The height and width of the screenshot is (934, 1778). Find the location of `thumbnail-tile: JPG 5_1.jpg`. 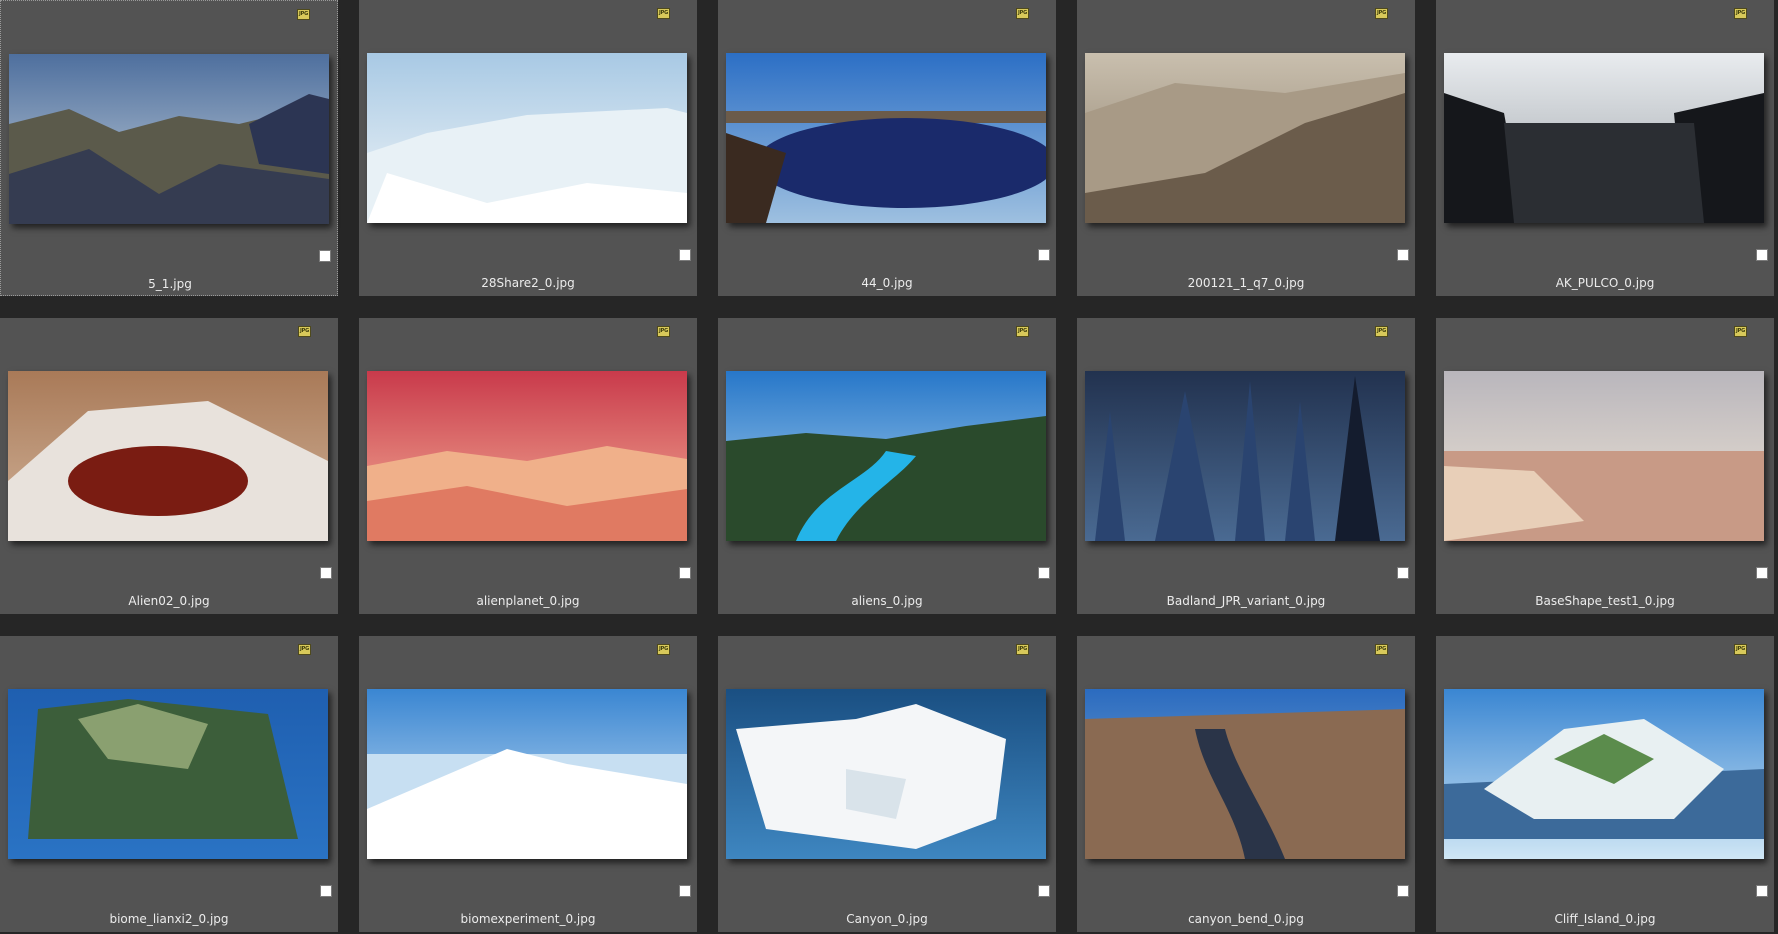

thumbnail-tile: JPG 5_1.jpg is located at coordinates (169, 148).